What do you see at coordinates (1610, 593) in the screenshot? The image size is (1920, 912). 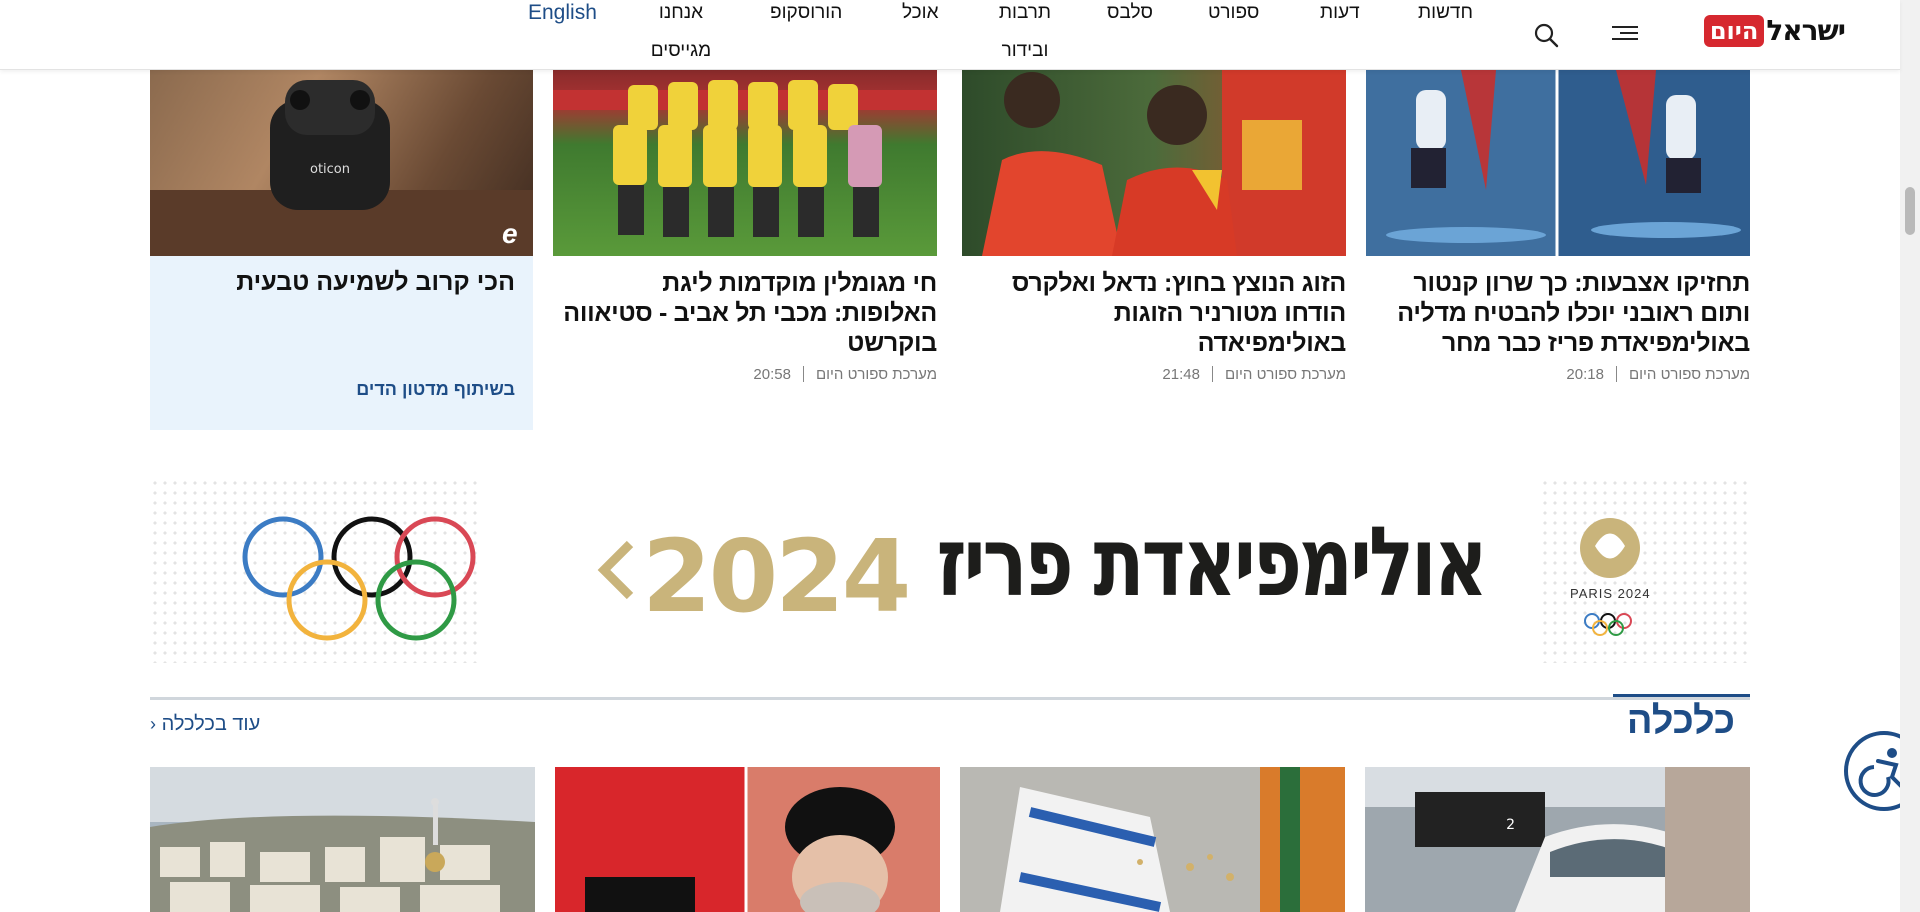 I see `paris-2024-label: PARIS 2024` at bounding box center [1610, 593].